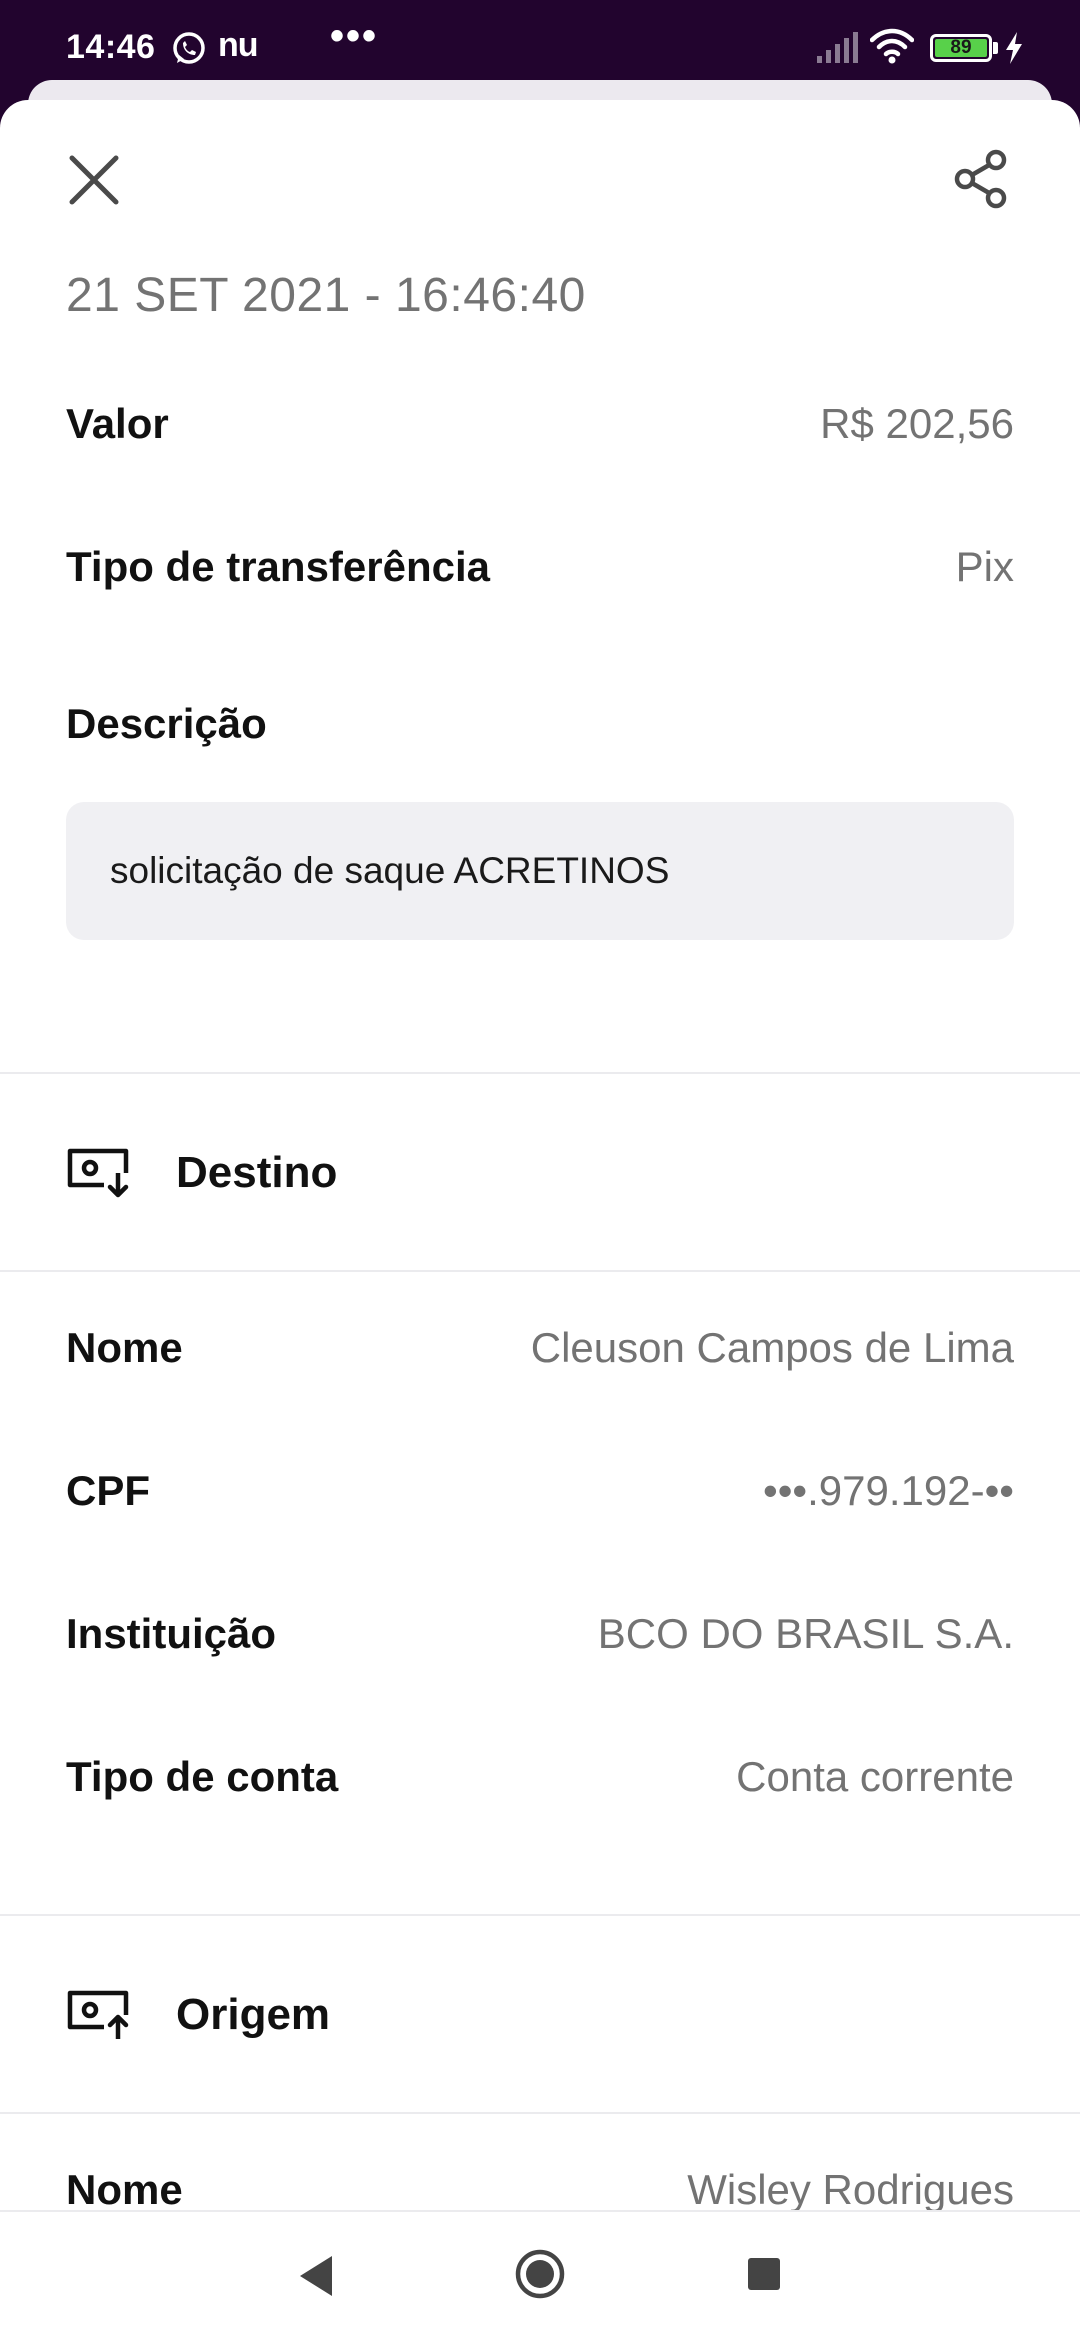 Image resolution: width=1080 pixels, height=2340 pixels. Describe the element at coordinates (354, 36) in the screenshot. I see `more-notifications-icon: •••` at that location.